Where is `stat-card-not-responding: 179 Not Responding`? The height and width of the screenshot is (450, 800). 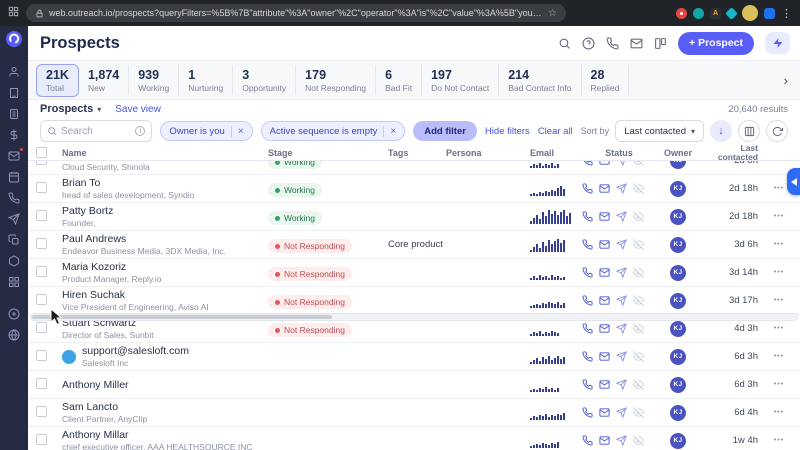 stat-card-not-responding: 179 Not Responding is located at coordinates (336, 80).